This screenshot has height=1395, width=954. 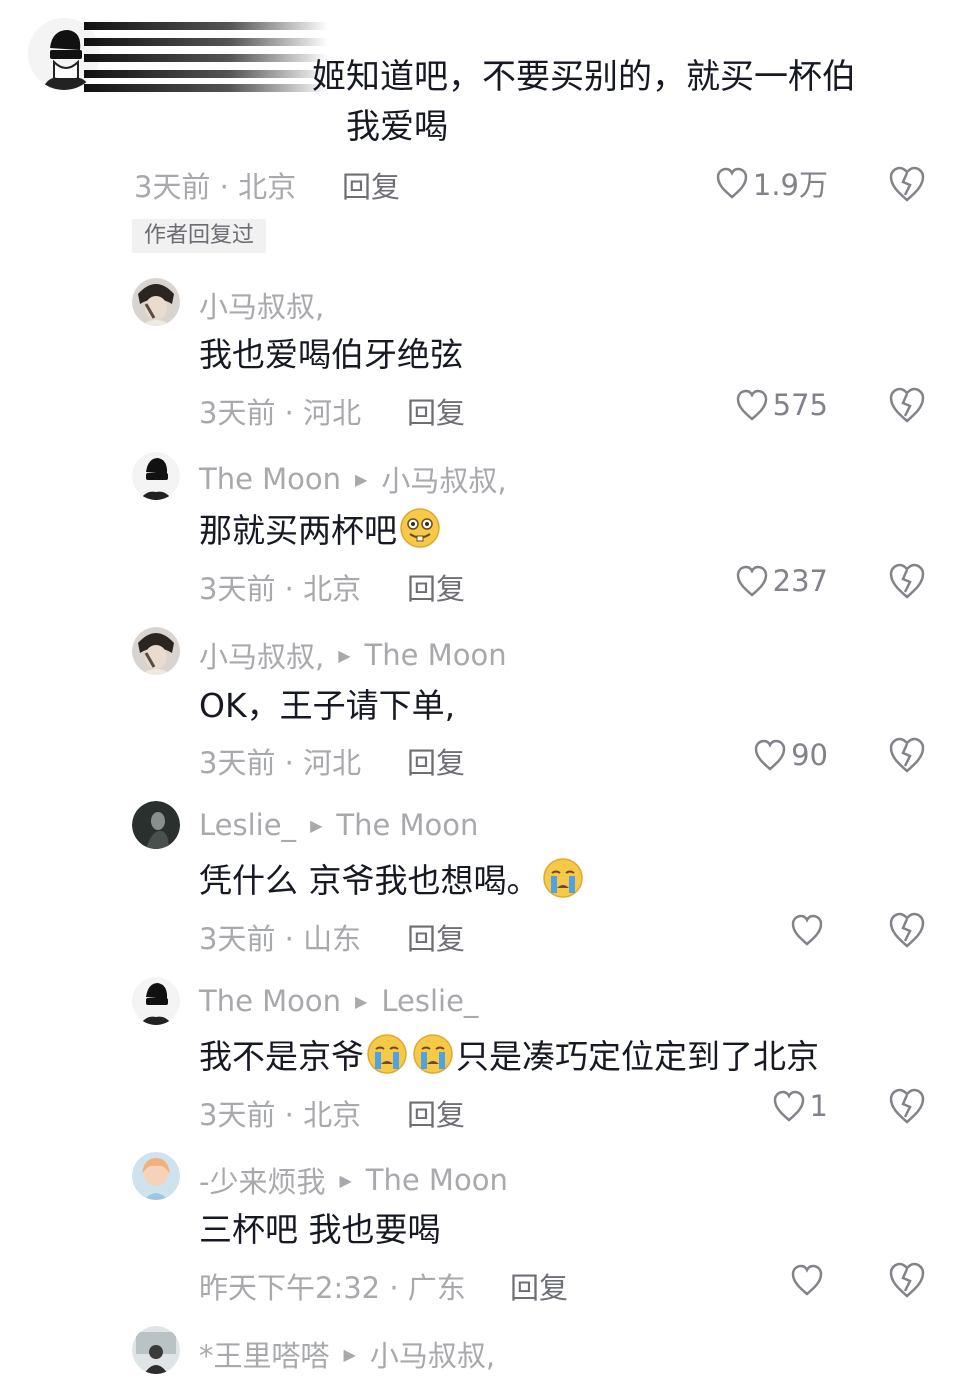 I want to click on like-count: 90, so click(x=809, y=755).